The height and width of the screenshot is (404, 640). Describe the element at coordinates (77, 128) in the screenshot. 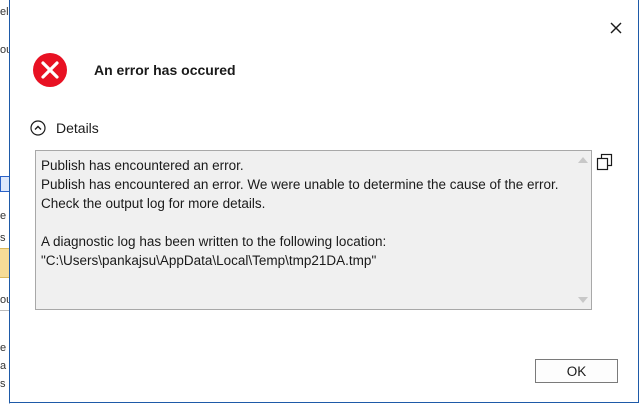

I see `details-label: Details` at that location.